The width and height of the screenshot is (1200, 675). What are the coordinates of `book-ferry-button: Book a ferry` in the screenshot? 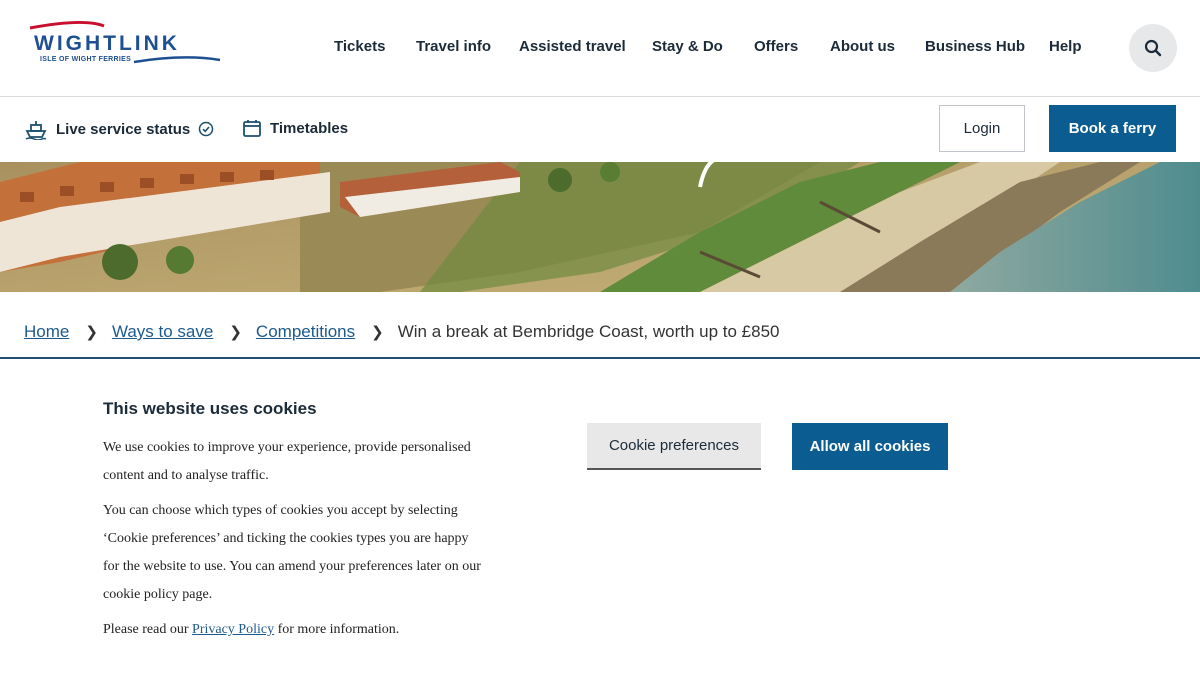 It's located at (1112, 128).